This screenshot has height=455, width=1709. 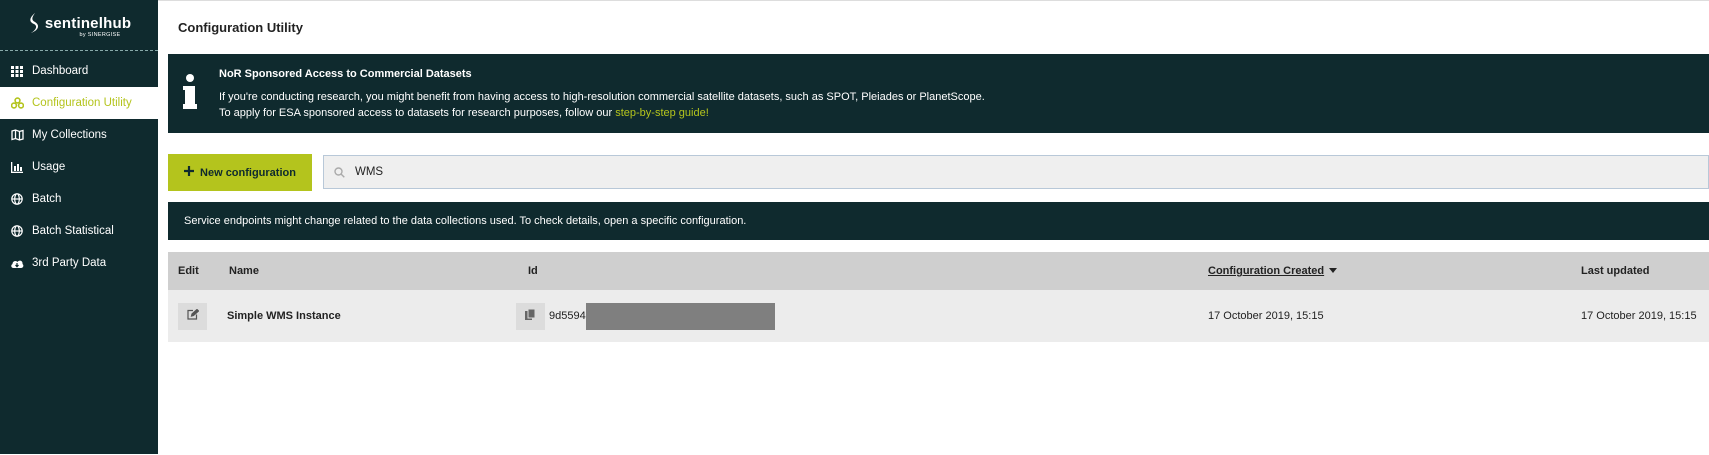 What do you see at coordinates (1266, 316) in the screenshot?
I see `created-date: 17 October 2019, 15:15` at bounding box center [1266, 316].